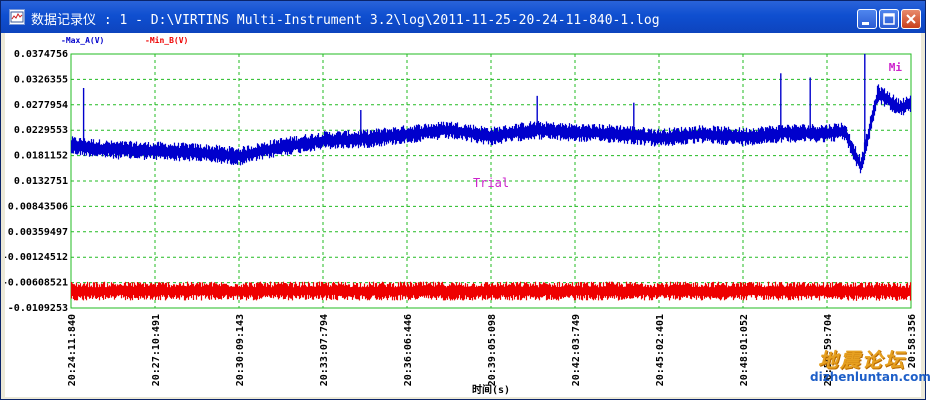  I want to click on y-tick-label: 0.0132751, so click(41, 181).